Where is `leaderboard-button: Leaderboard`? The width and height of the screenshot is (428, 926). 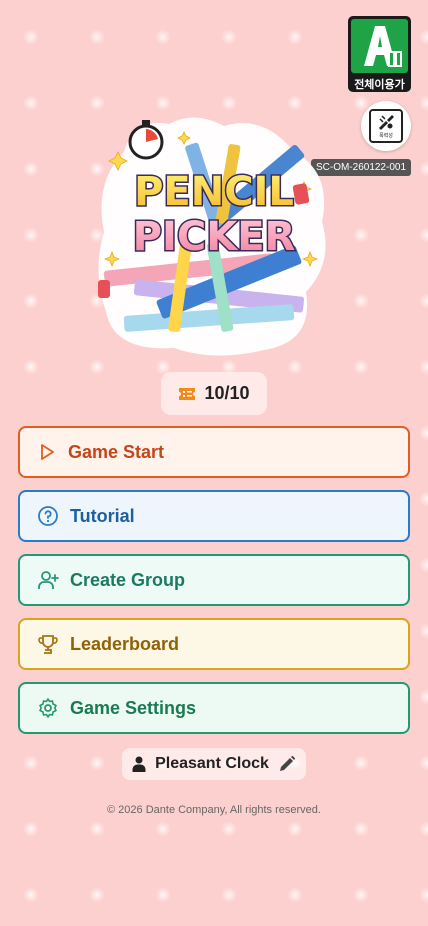
leaderboard-button: Leaderboard is located at coordinates (214, 644).